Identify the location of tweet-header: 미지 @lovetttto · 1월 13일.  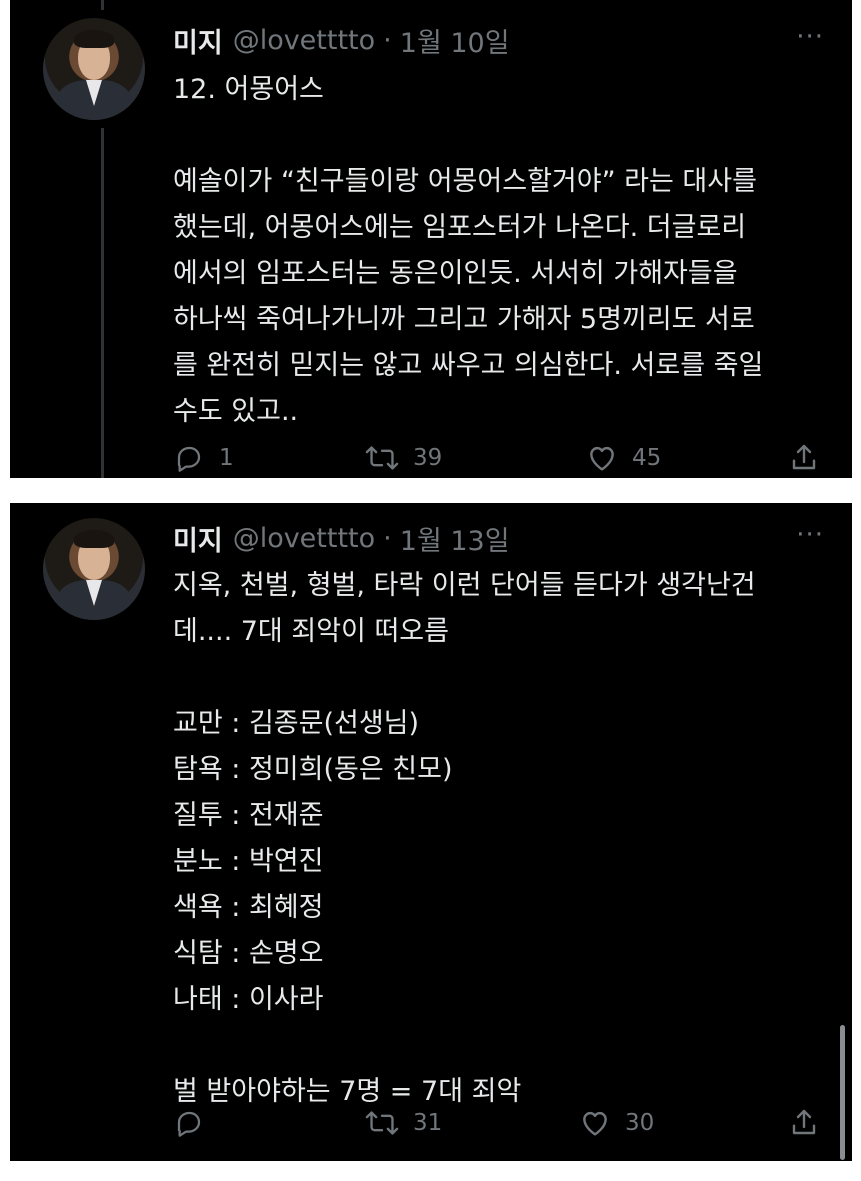
(341, 538).